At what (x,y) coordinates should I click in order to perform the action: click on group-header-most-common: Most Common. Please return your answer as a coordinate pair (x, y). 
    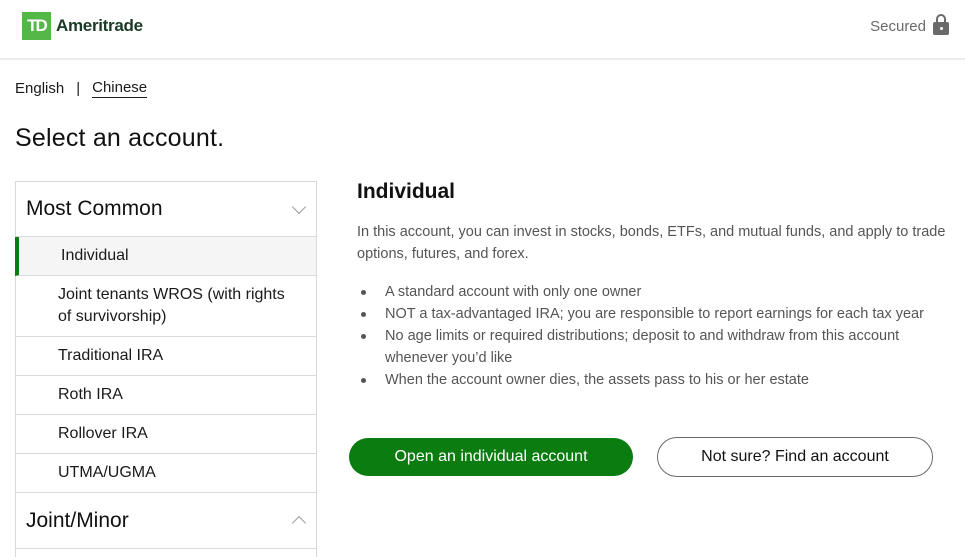
    Looking at the image, I should click on (166, 209).